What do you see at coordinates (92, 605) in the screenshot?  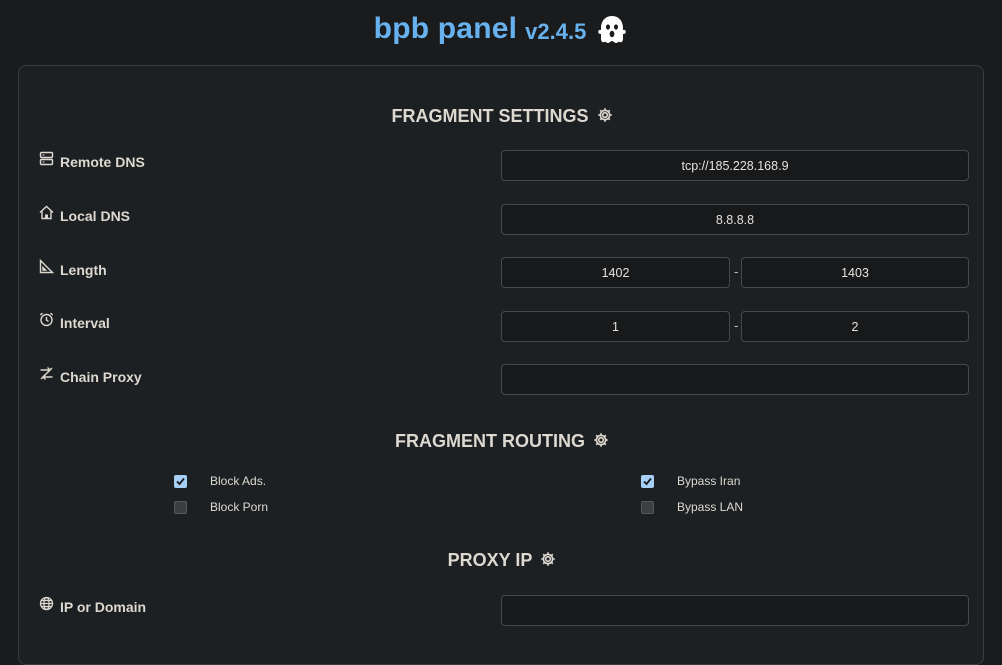 I see `ip-or-domain-label: IP or Domain` at bounding box center [92, 605].